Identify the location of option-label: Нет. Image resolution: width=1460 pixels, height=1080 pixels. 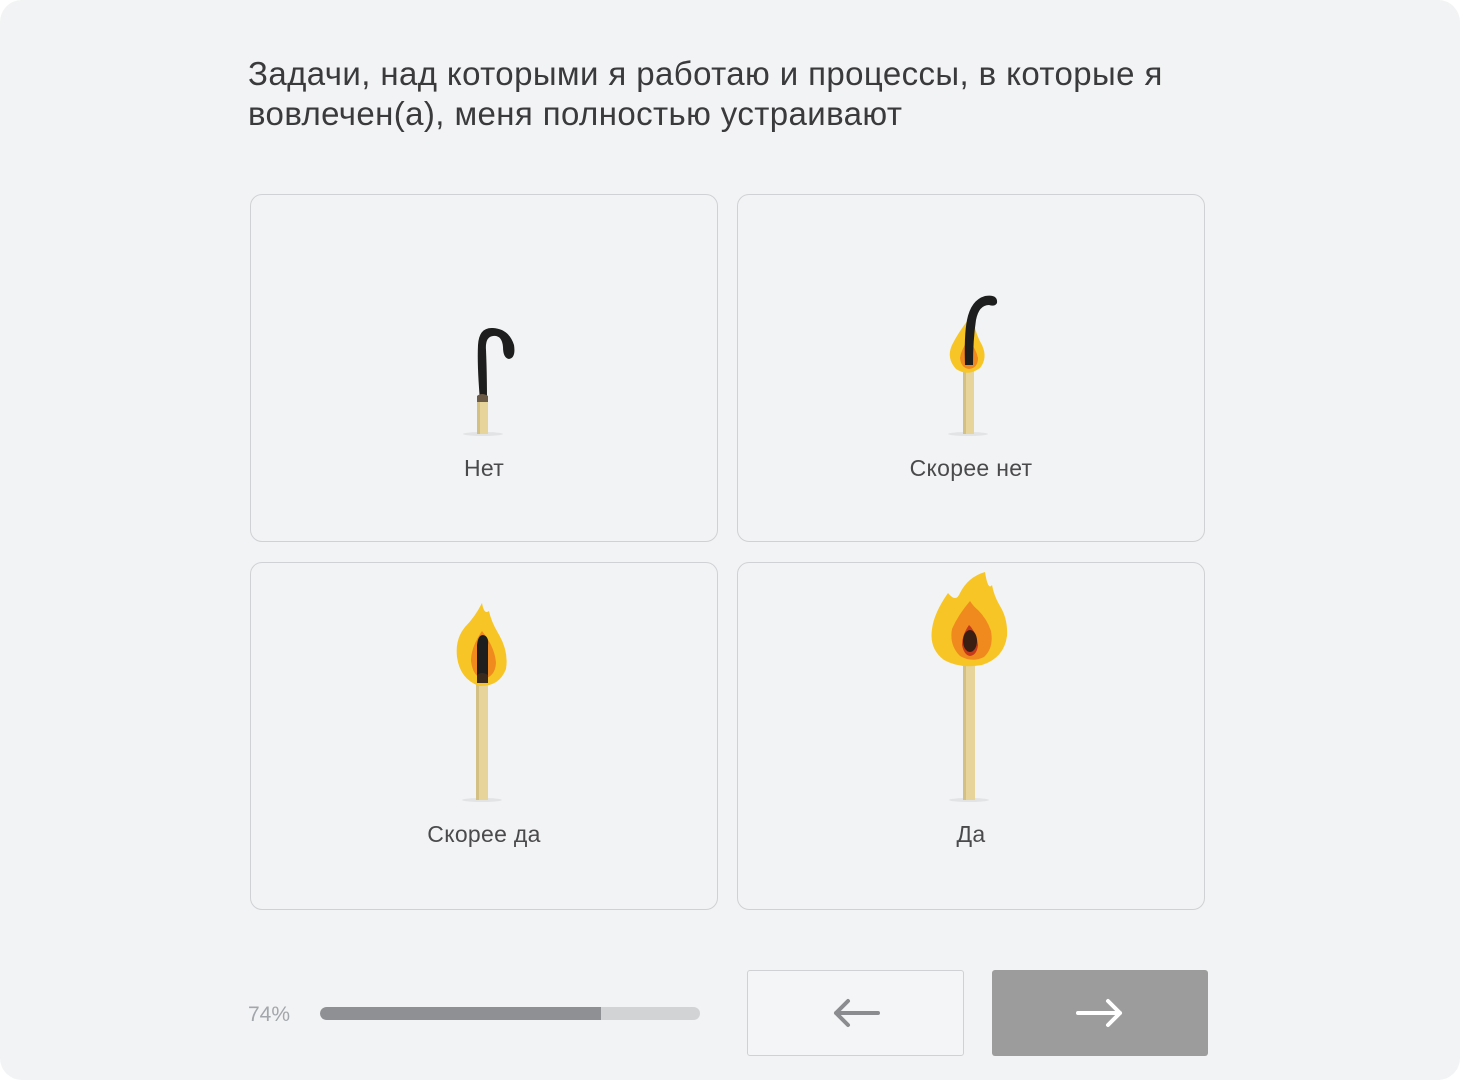
(484, 468).